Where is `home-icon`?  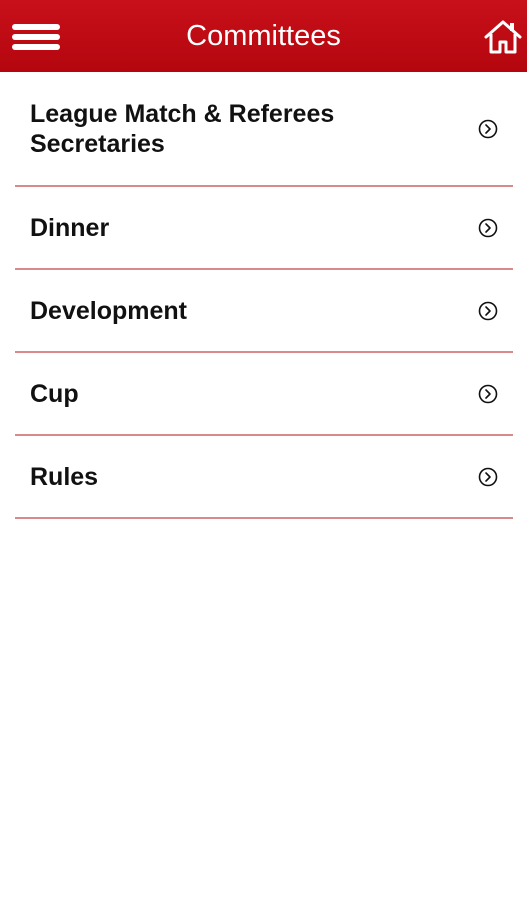
home-icon is located at coordinates (503, 37).